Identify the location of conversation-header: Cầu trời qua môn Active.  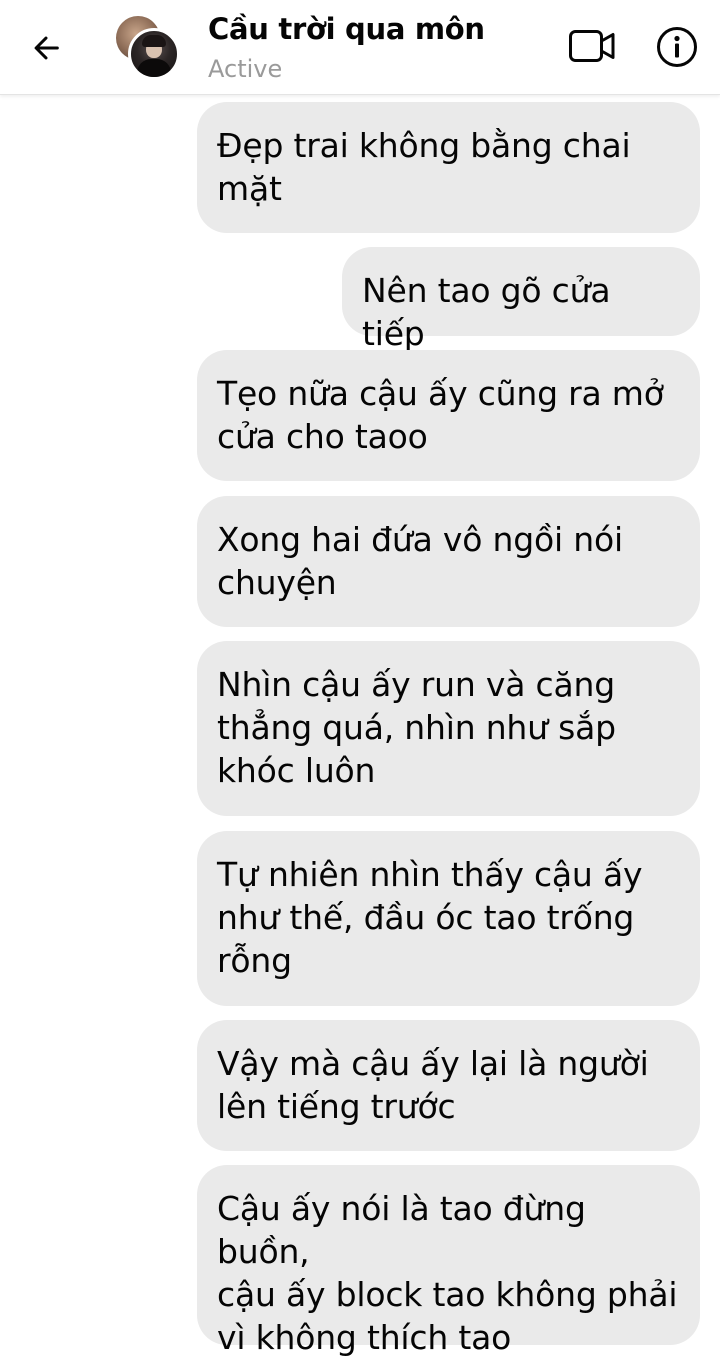
(360, 47).